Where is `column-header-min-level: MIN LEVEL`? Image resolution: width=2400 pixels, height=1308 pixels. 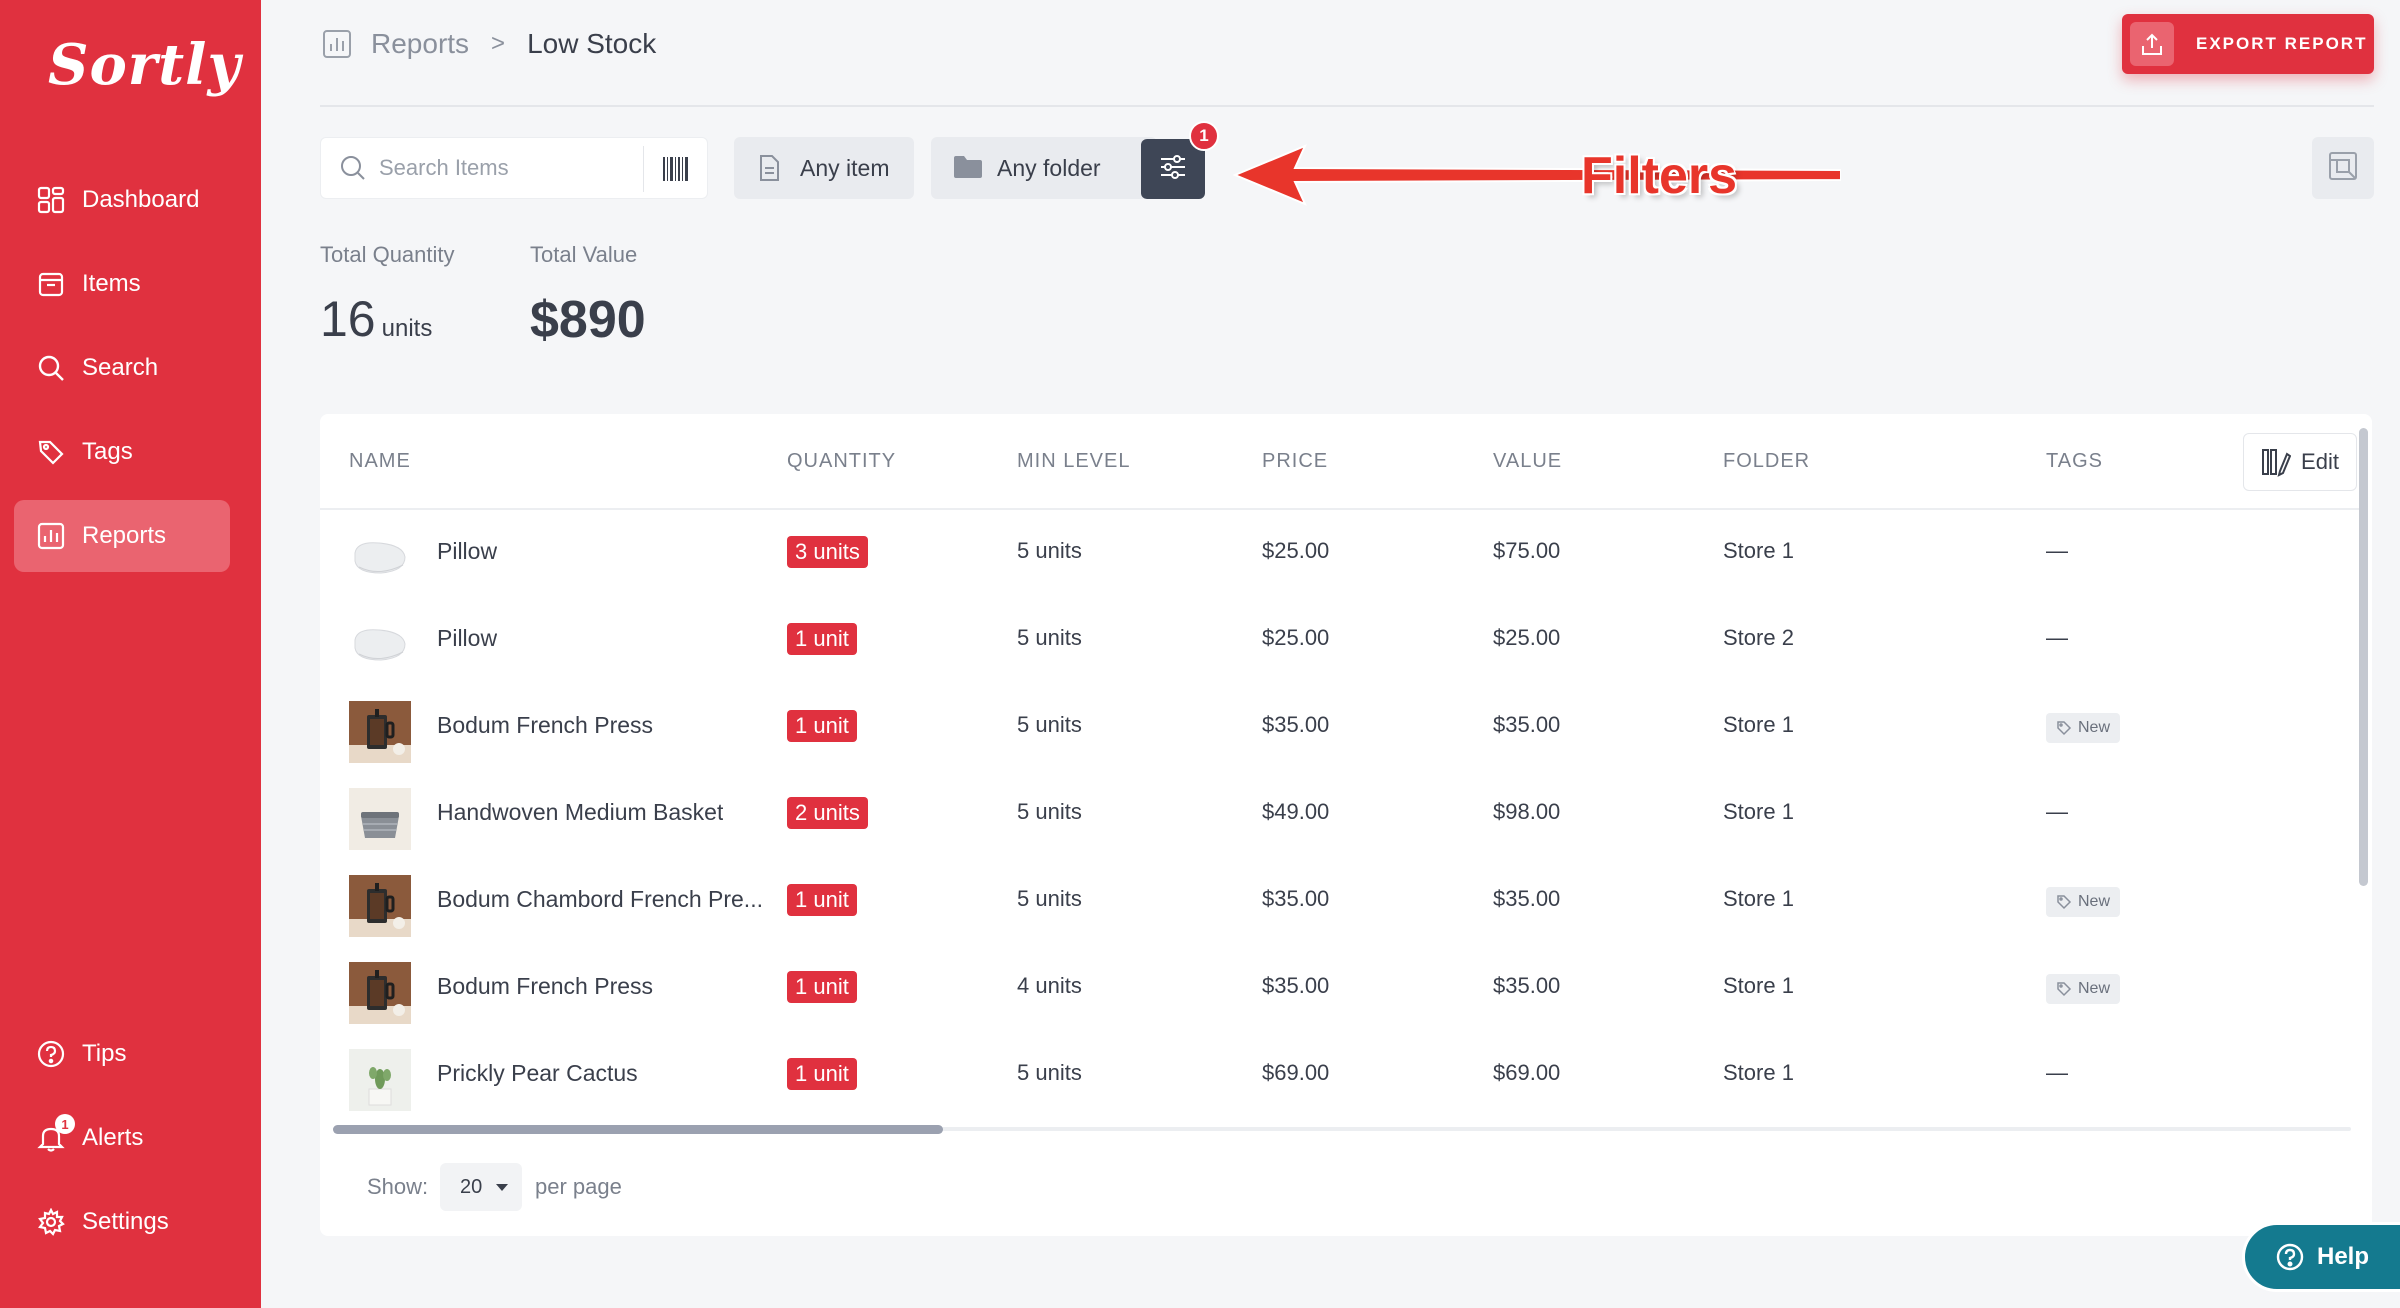
column-header-min-level: MIN LEVEL is located at coordinates (1073, 461).